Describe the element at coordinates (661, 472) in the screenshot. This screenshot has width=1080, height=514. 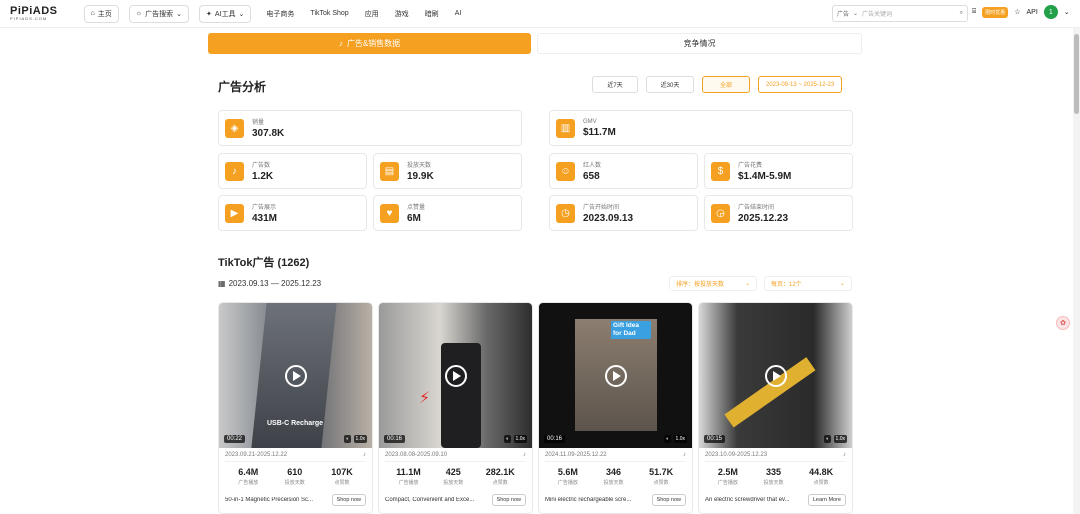
I see `ad-likes: 51.7K` at that location.